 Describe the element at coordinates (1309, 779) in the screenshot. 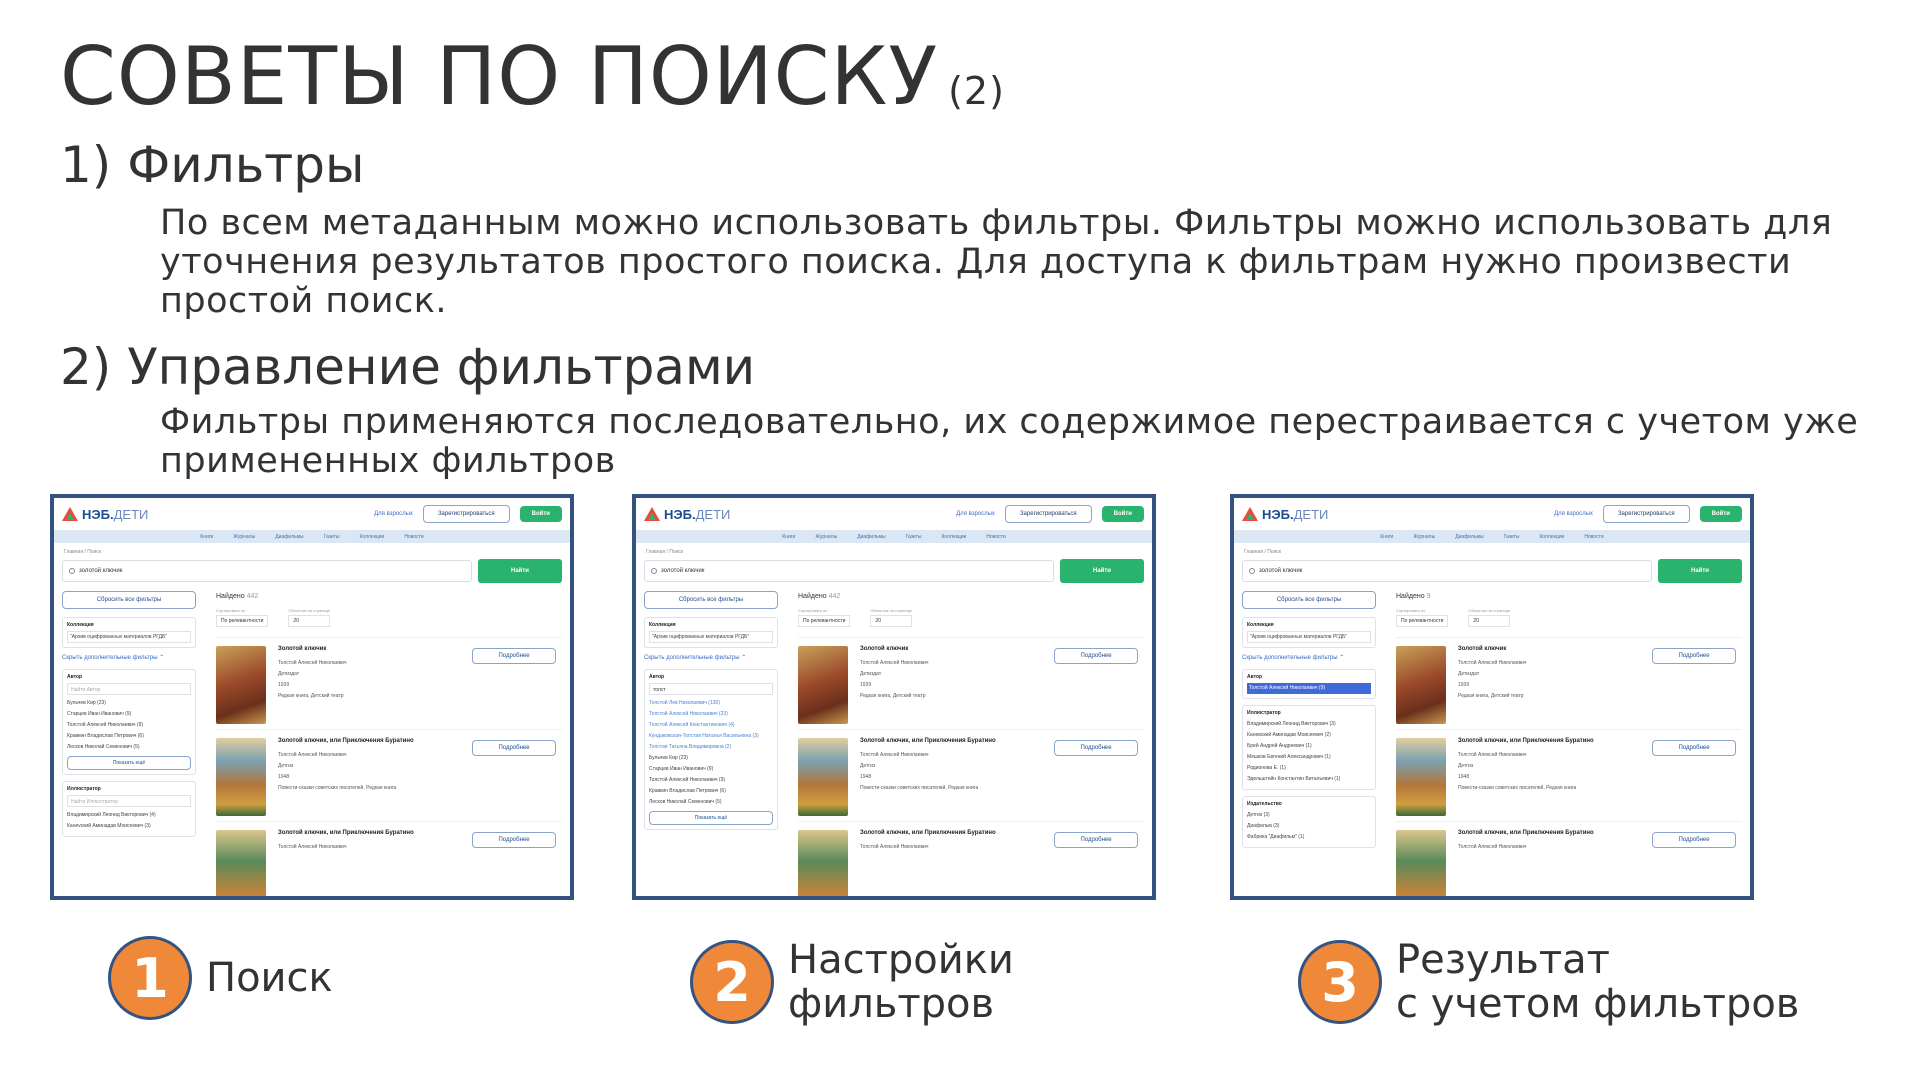

I see `illustrator-option: Эдельштейн Константин Витальевич (1)` at that location.